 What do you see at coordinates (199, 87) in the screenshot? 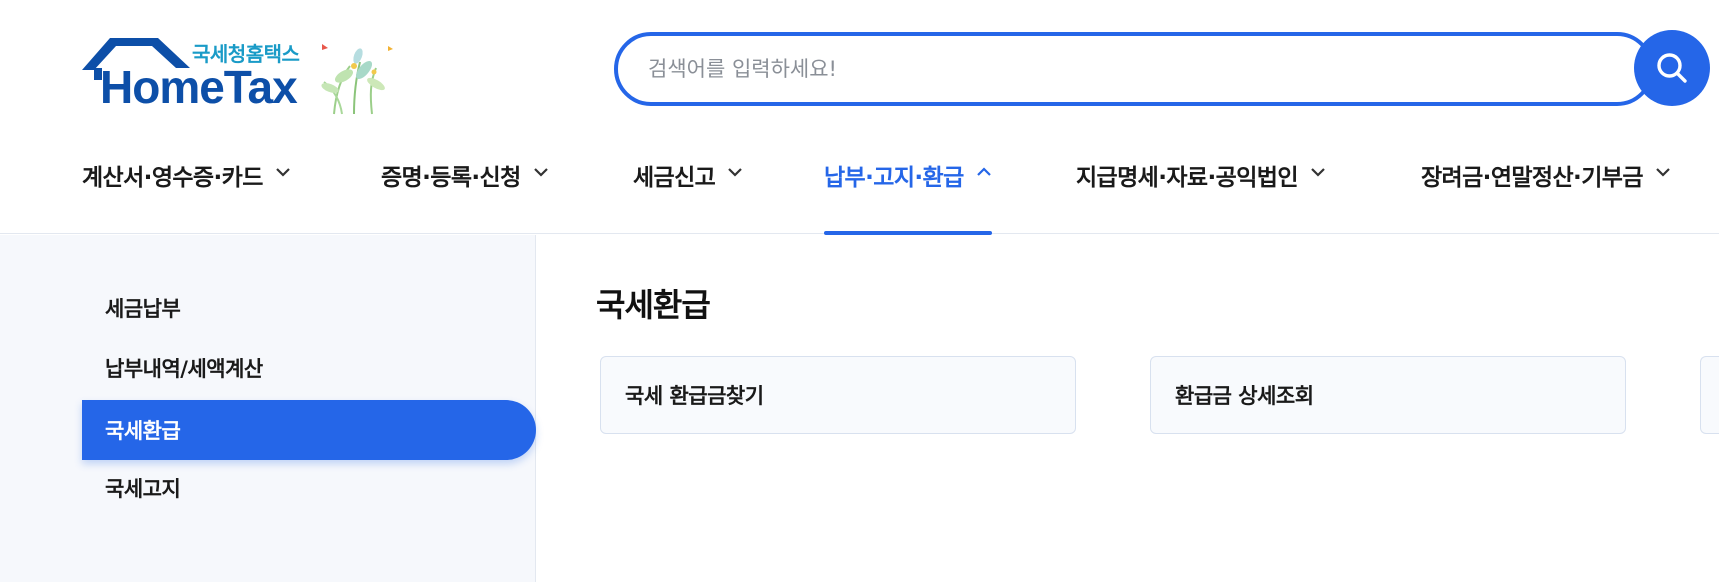
I see `logo-main-label: HomeTax` at bounding box center [199, 87].